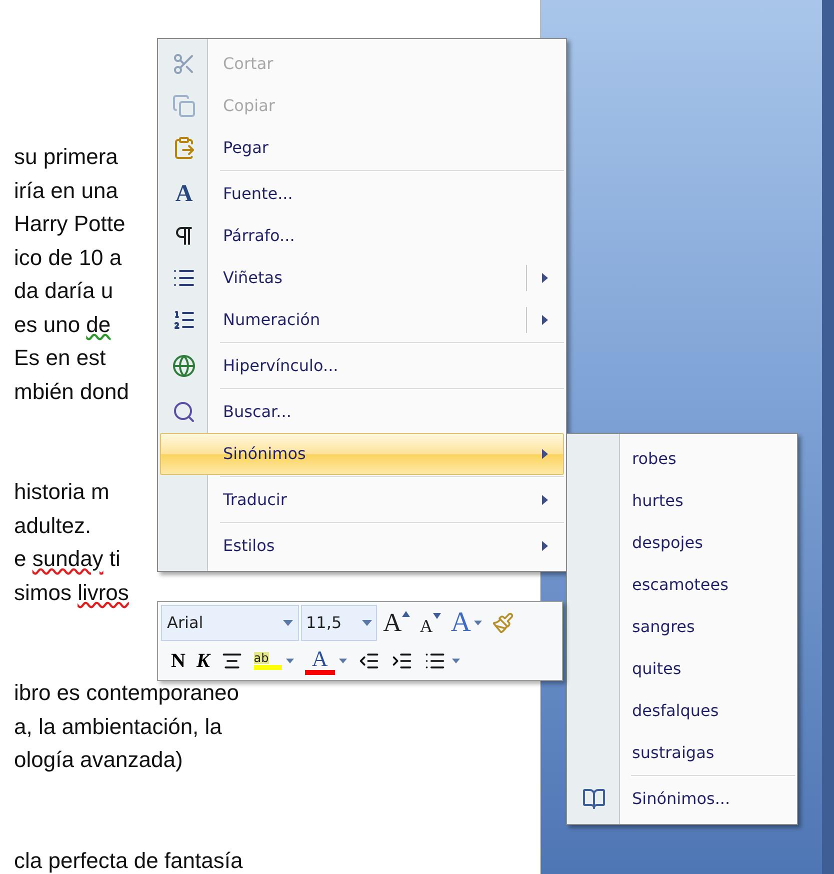 The height and width of the screenshot is (874, 834). What do you see at coordinates (184, 320) in the screenshot?
I see `numbering-icon` at bounding box center [184, 320].